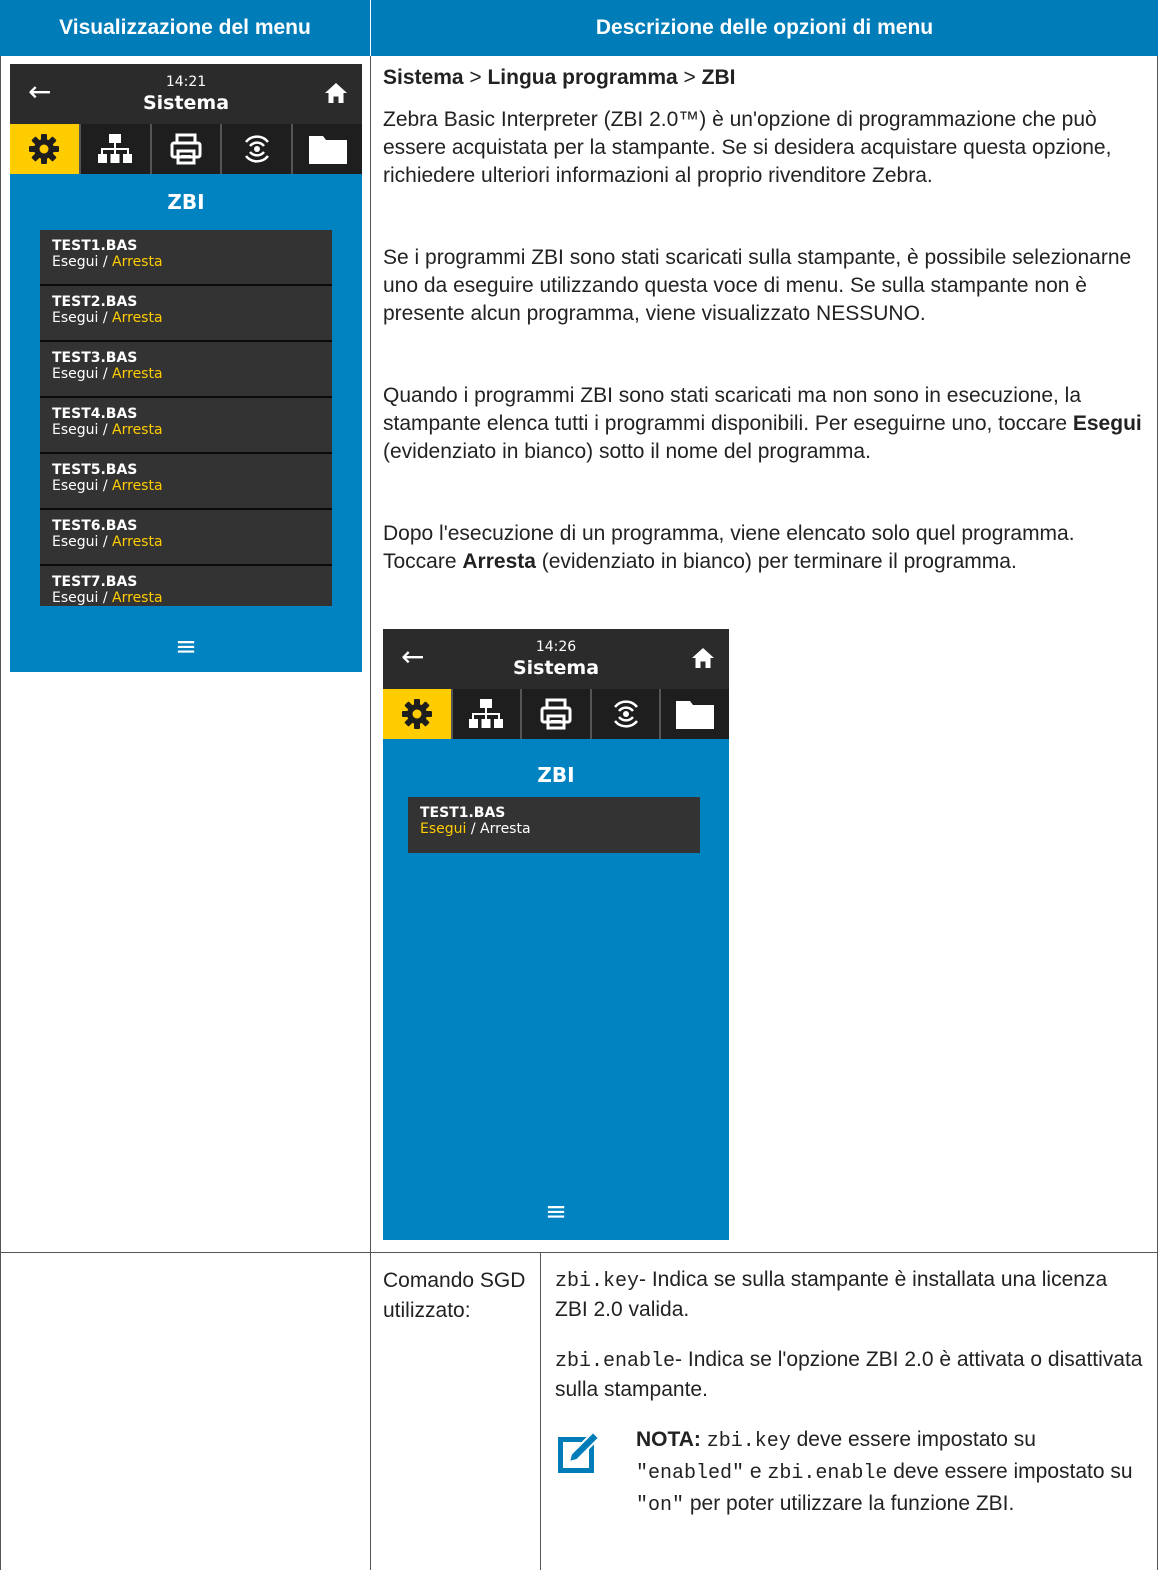 The image size is (1158, 1570). What do you see at coordinates (849, 1503) in the screenshot?
I see `note-text-run: per poter utilizzare la funzione ZBI.` at bounding box center [849, 1503].